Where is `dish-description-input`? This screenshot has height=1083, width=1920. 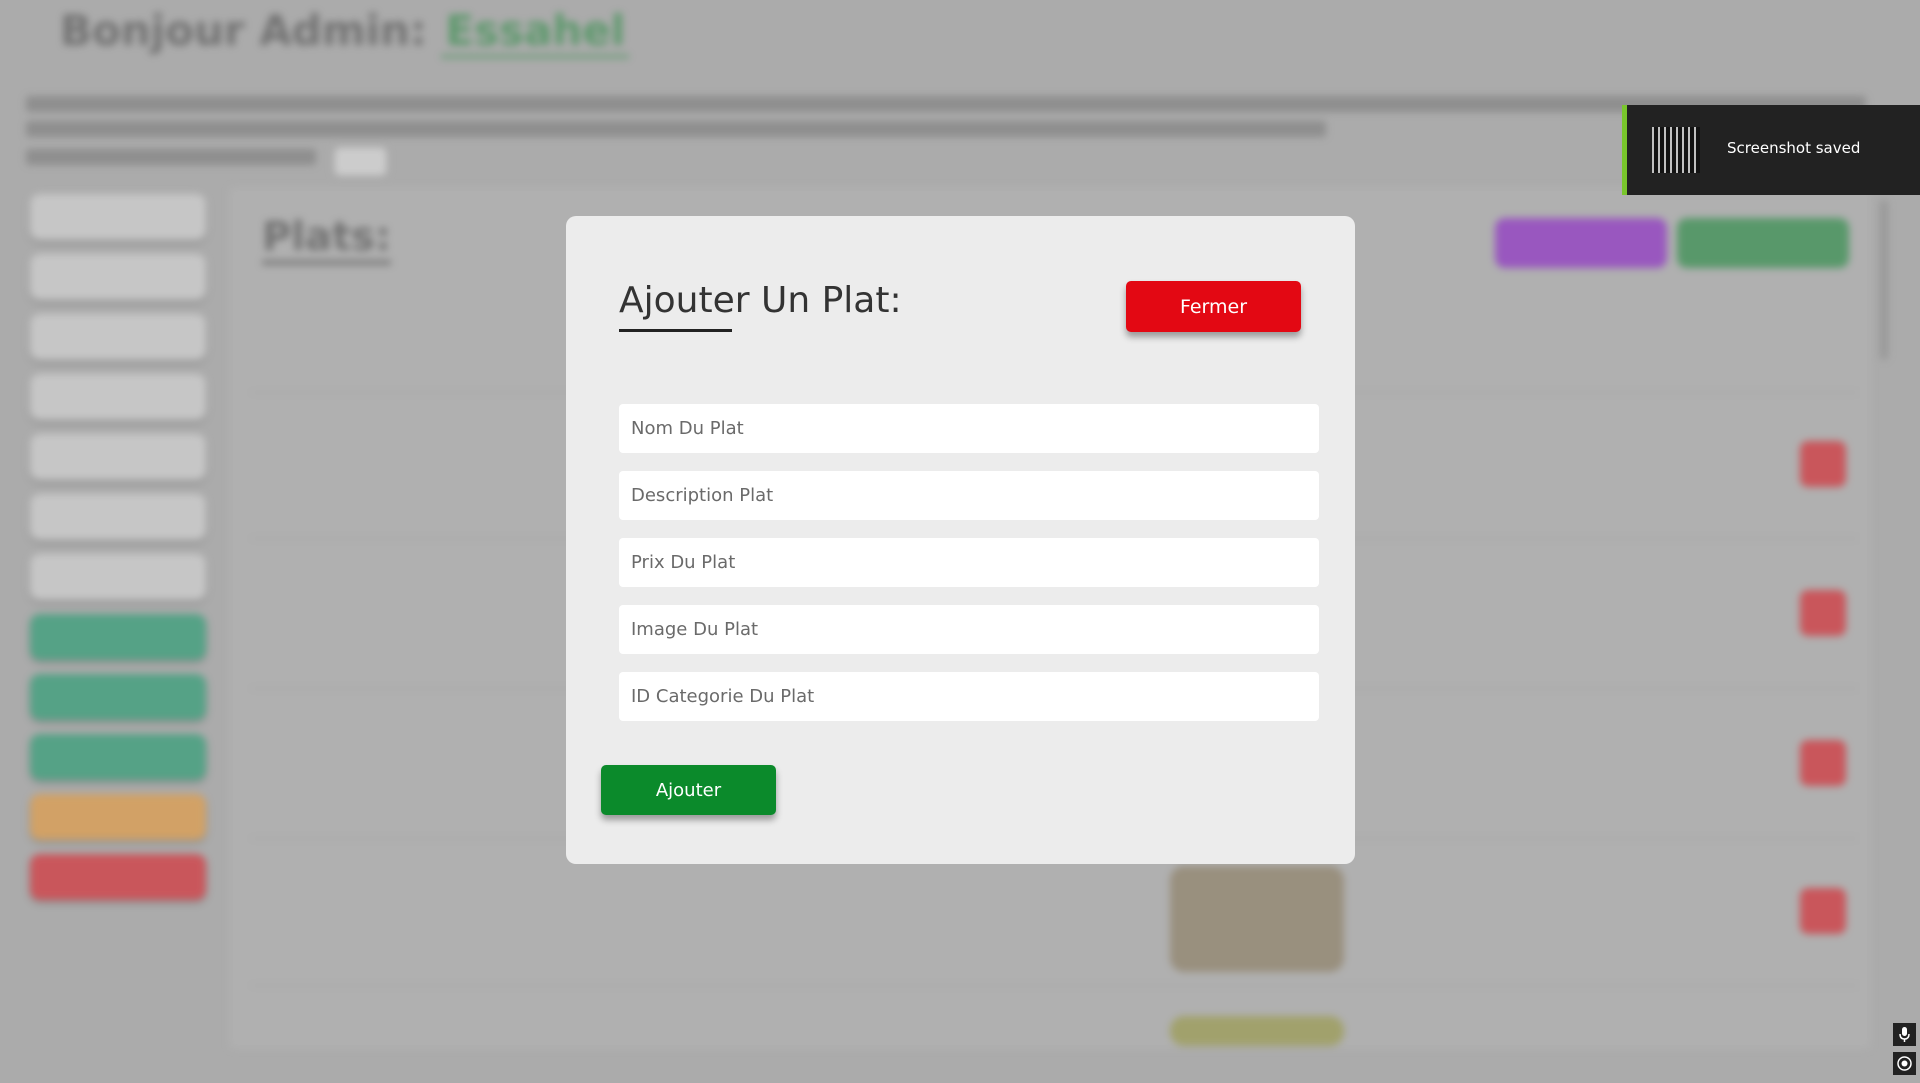
dish-description-input is located at coordinates (969, 495).